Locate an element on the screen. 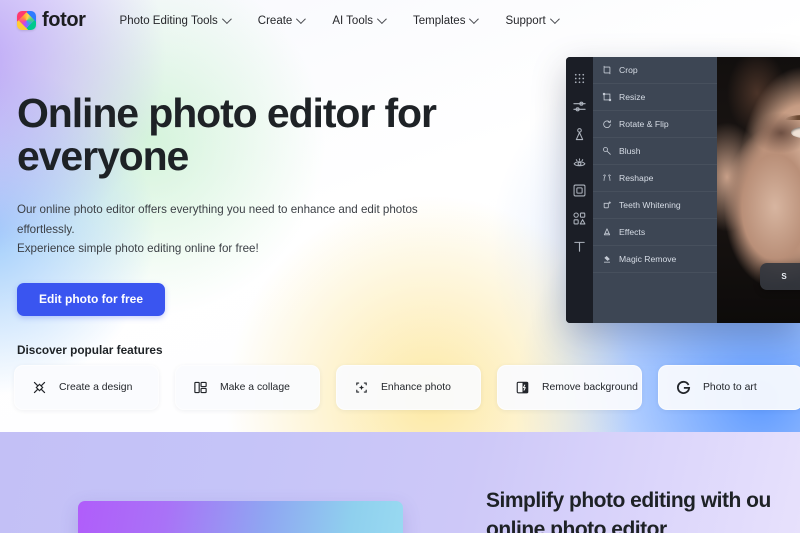  tool-label: Blush is located at coordinates (630, 151).